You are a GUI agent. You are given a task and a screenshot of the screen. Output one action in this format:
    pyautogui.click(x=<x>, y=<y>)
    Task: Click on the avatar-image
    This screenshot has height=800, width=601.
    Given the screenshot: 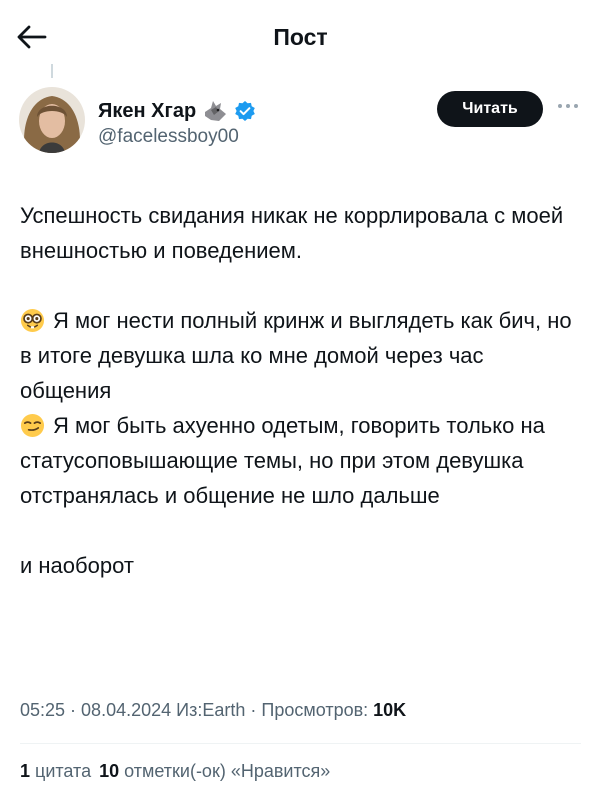 What is the action you would take?
    pyautogui.click(x=52, y=120)
    